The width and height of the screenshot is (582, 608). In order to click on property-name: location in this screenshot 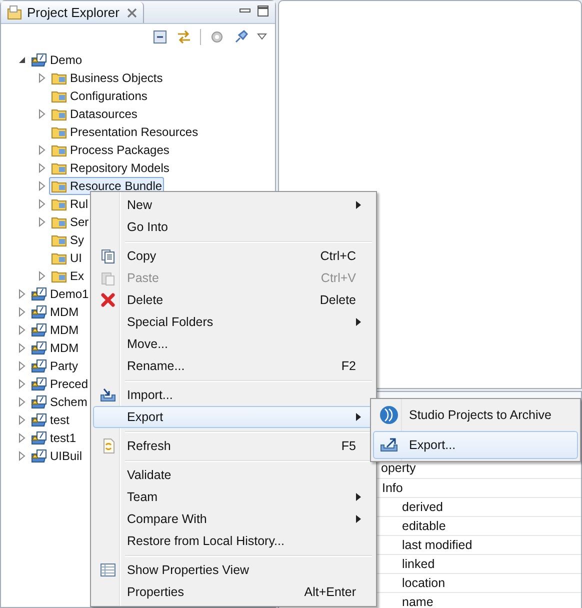, I will do `click(424, 583)`.